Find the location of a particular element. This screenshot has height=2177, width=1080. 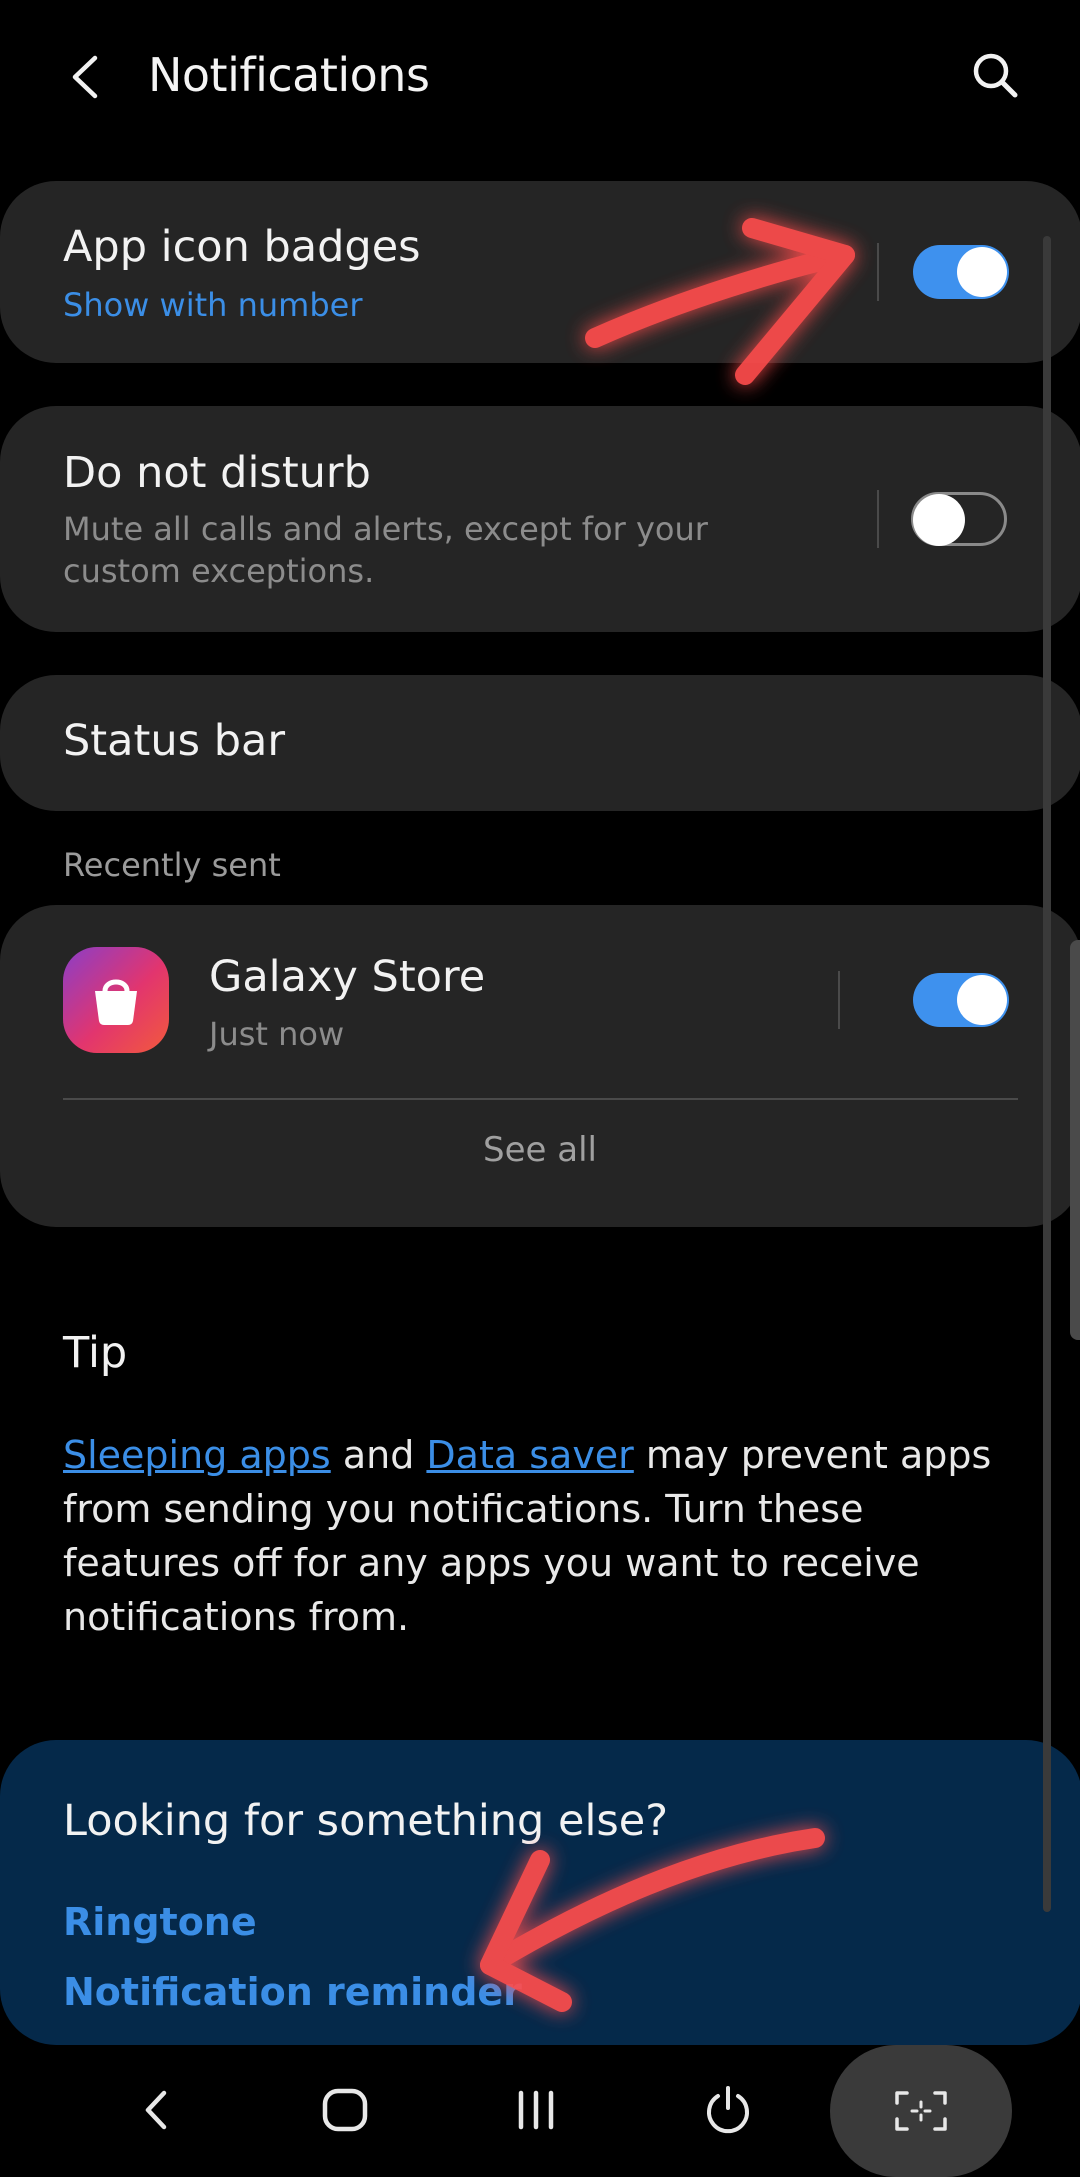

power-icon is located at coordinates (728, 2110).